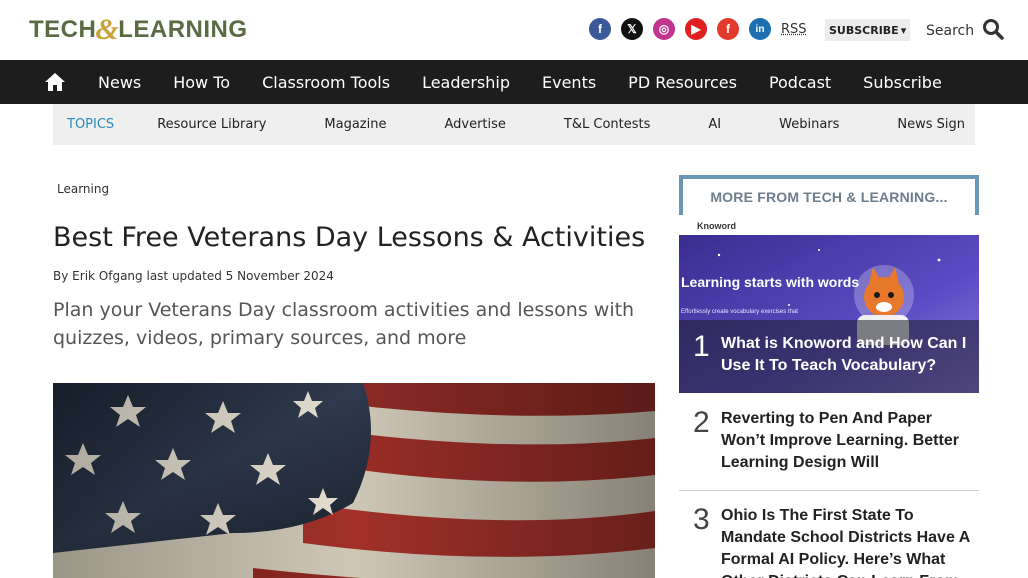 The width and height of the screenshot is (1028, 578). I want to click on rank-3: 3, so click(701, 519).